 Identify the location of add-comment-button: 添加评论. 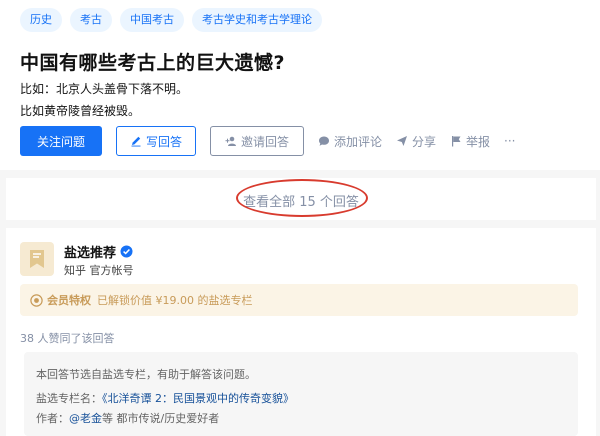
(350, 141).